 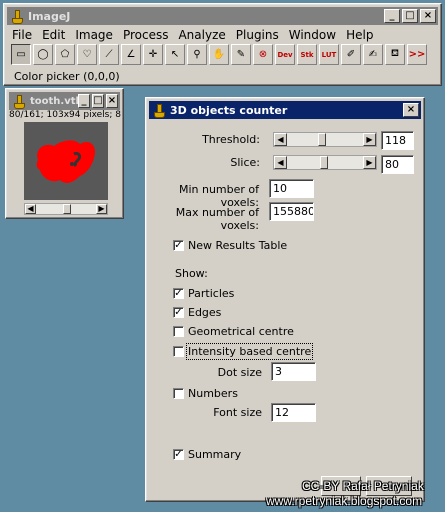 I want to click on credit-url: www.rpetryniak.blogspot.com, so click(x=344, y=501).